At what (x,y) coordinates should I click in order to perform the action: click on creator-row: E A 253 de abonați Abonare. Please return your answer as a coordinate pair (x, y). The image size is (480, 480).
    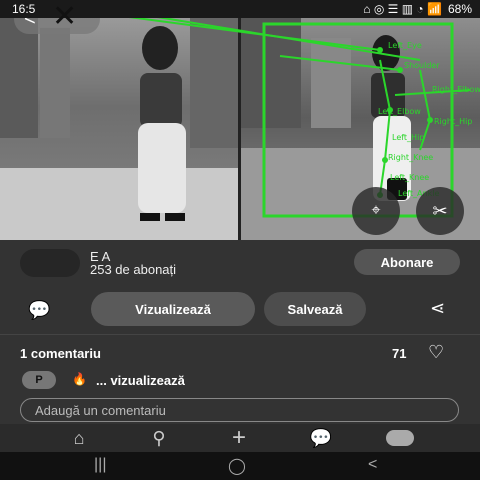
    Looking at the image, I should click on (240, 264).